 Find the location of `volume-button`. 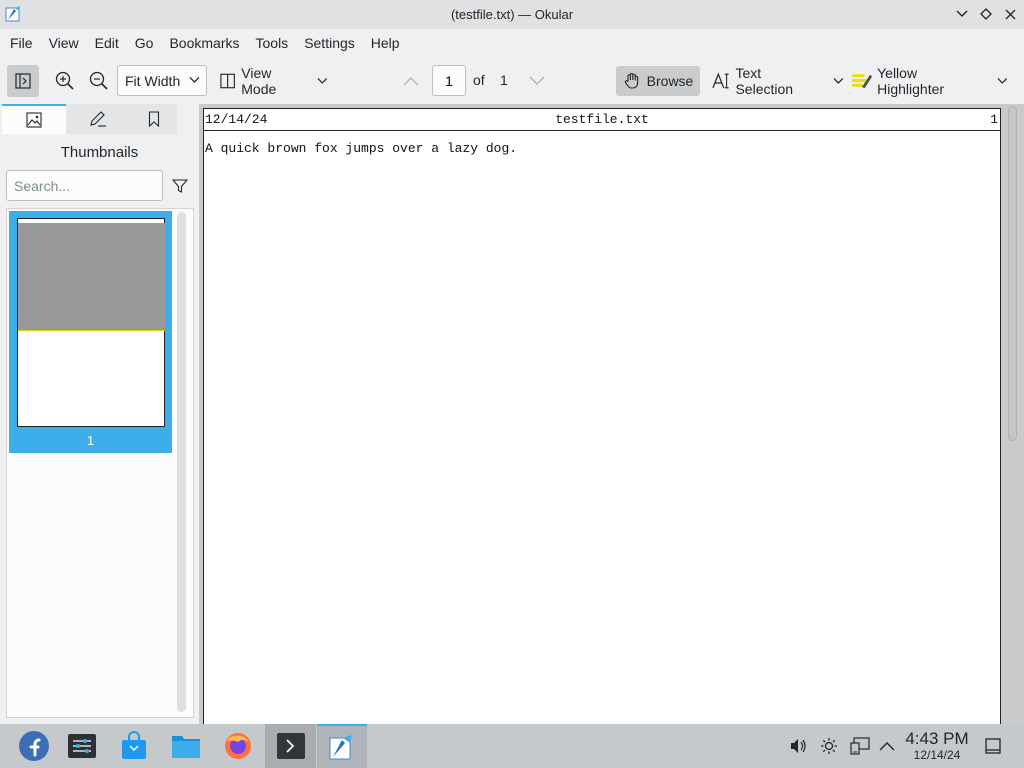

volume-button is located at coordinates (799, 746).